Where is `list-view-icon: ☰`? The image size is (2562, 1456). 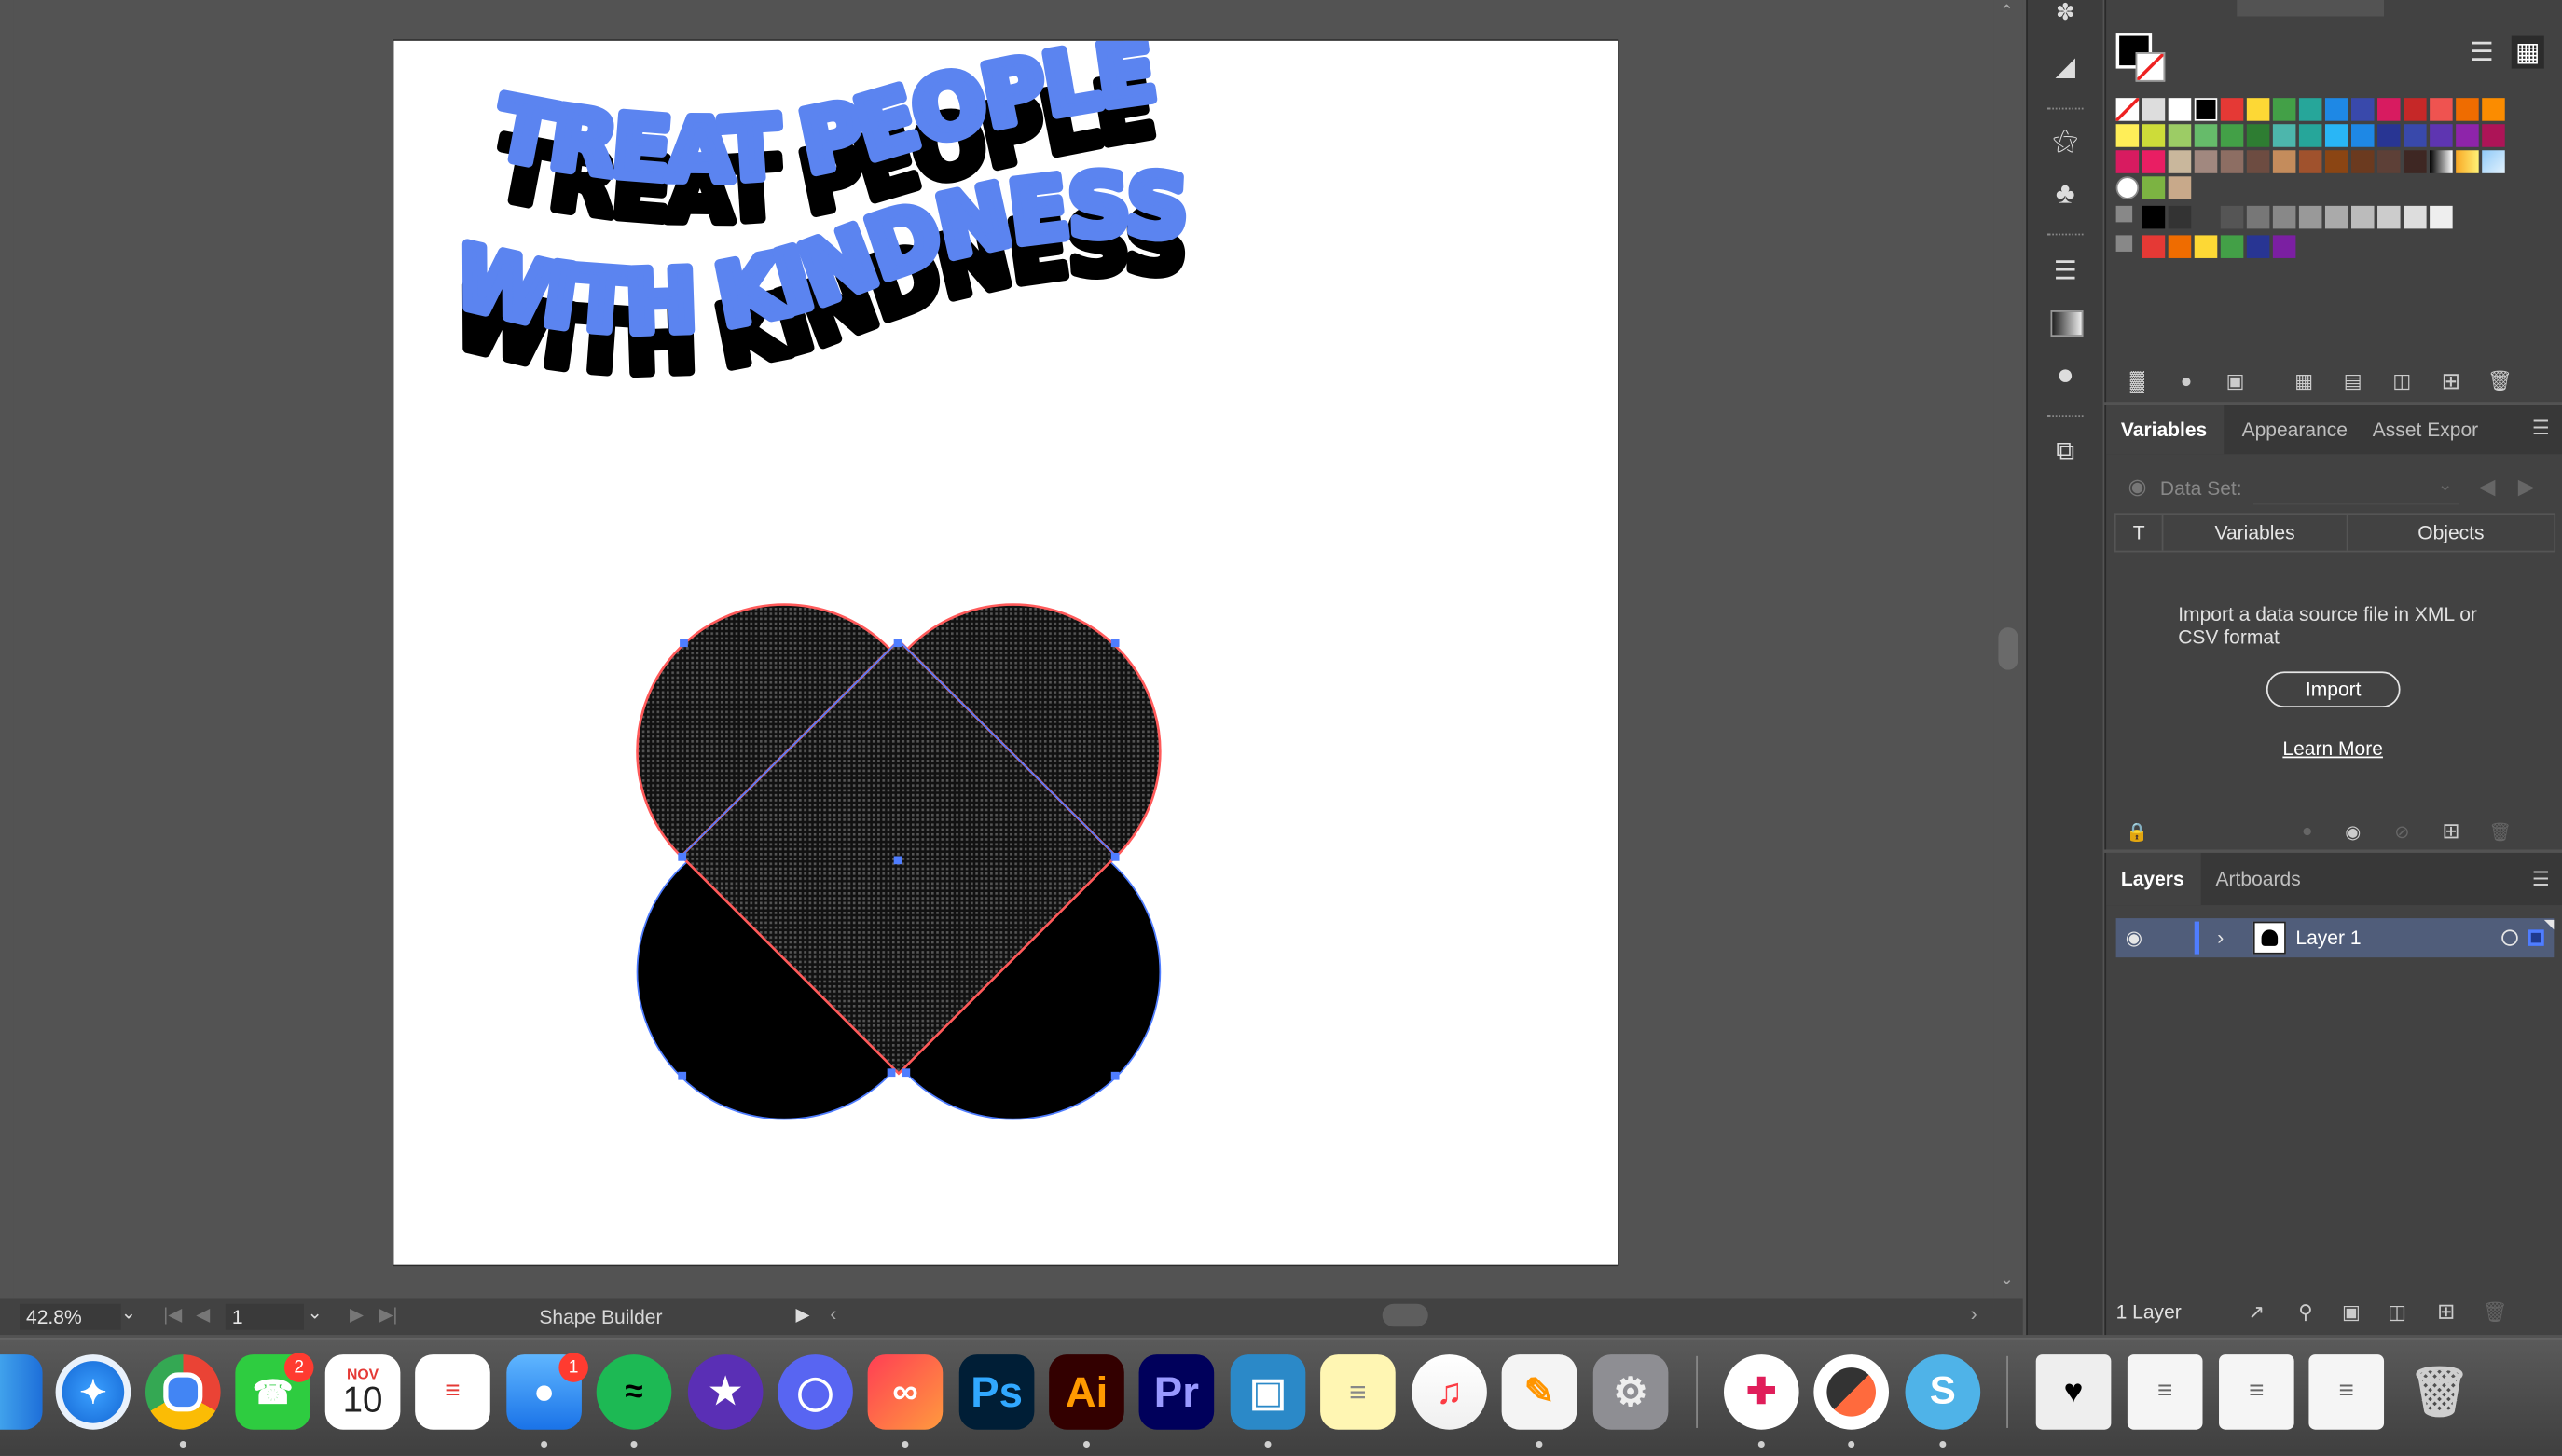
list-view-icon: ☰ is located at coordinates (2482, 52).